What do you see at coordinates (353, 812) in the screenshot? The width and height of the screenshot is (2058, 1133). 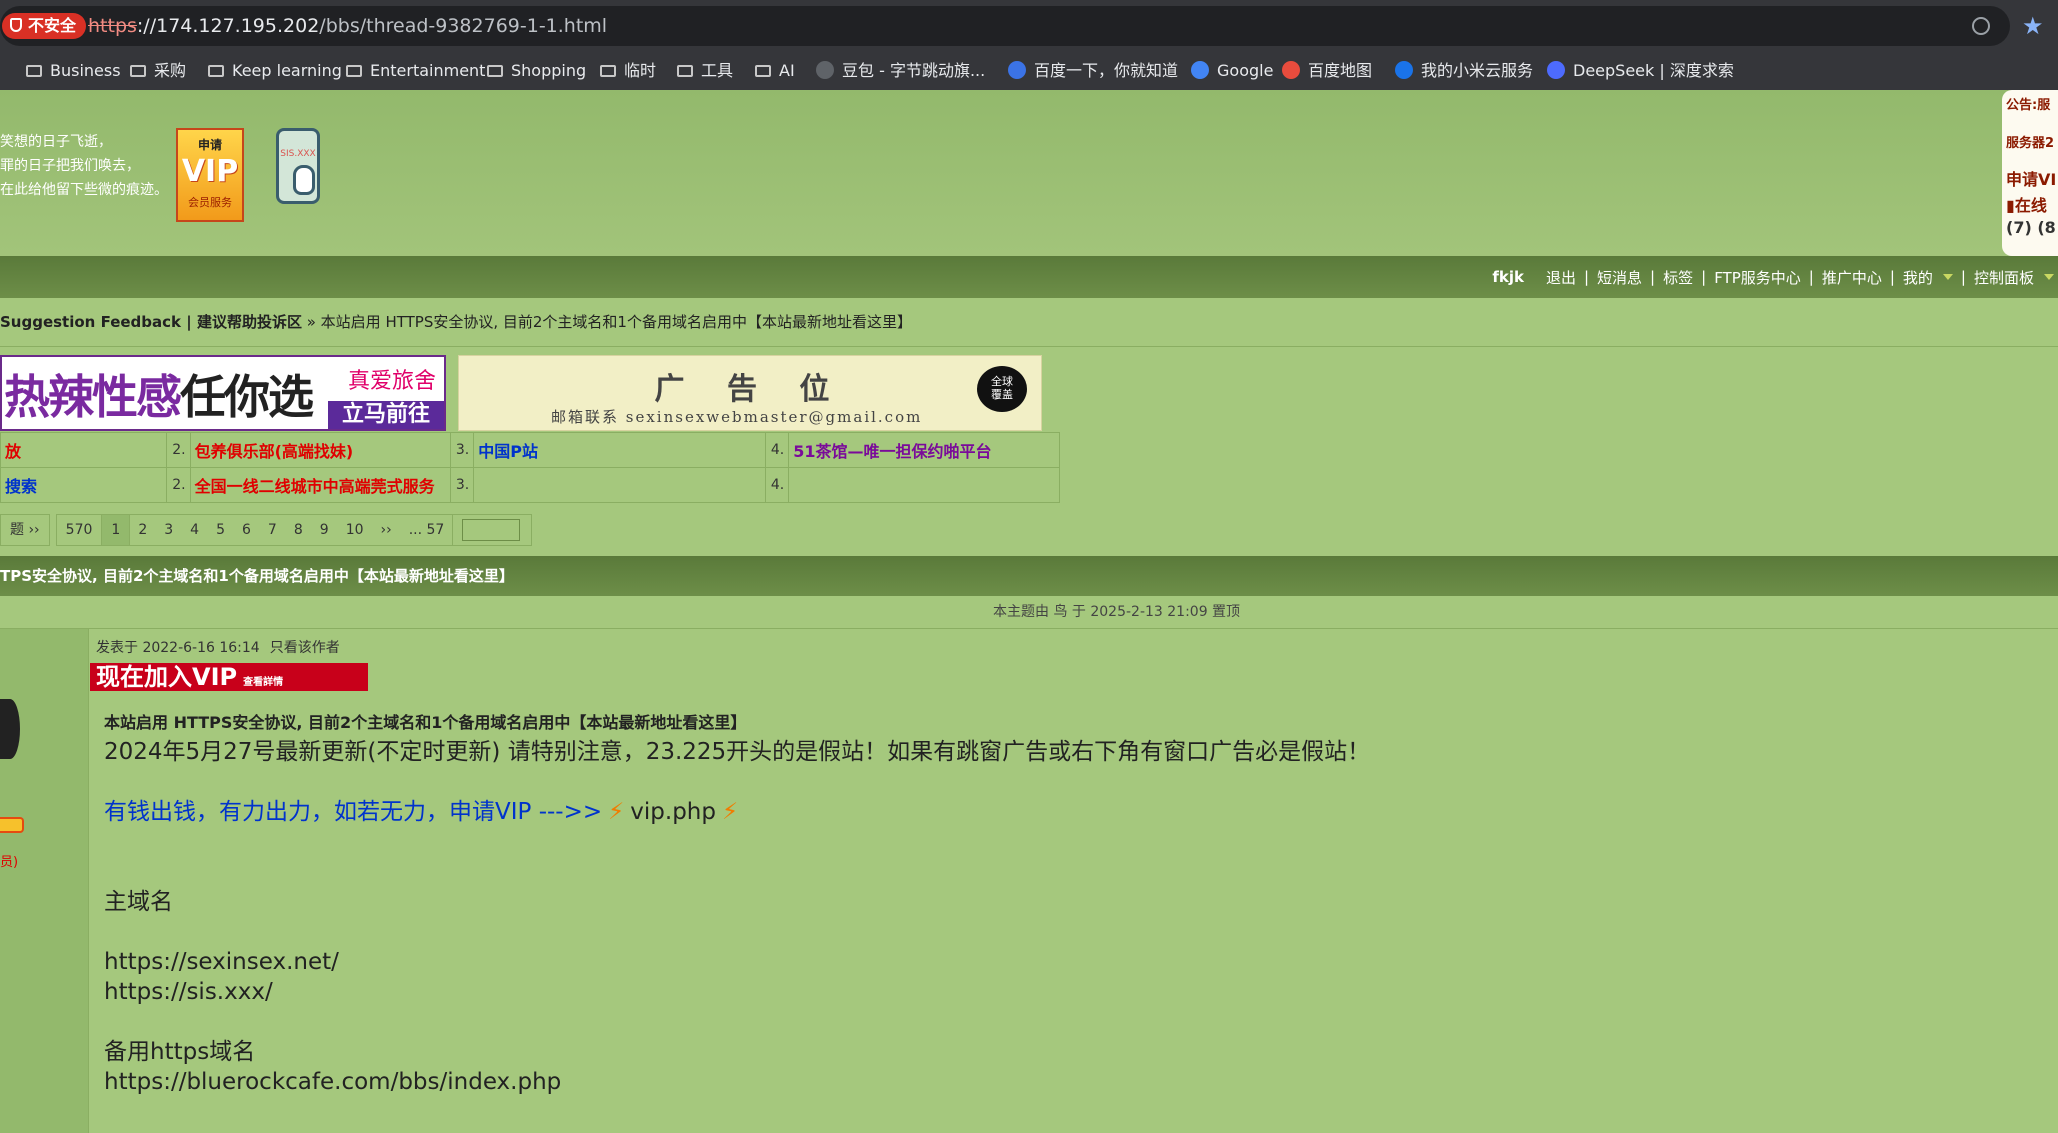 I see `vip-apply-text: 有钱出钱，有力出力，如若无力，申请VIP --->>` at bounding box center [353, 812].